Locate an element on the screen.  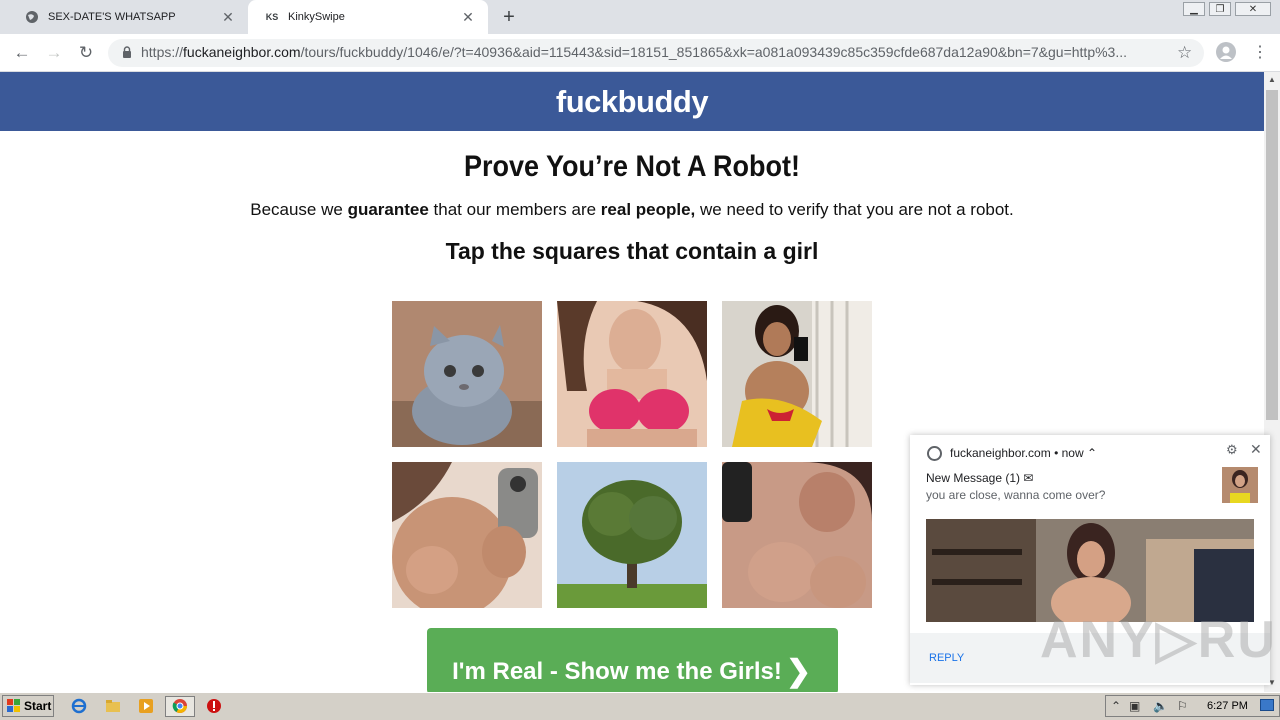
close-icon: ✕ is located at coordinates (1256, 449).